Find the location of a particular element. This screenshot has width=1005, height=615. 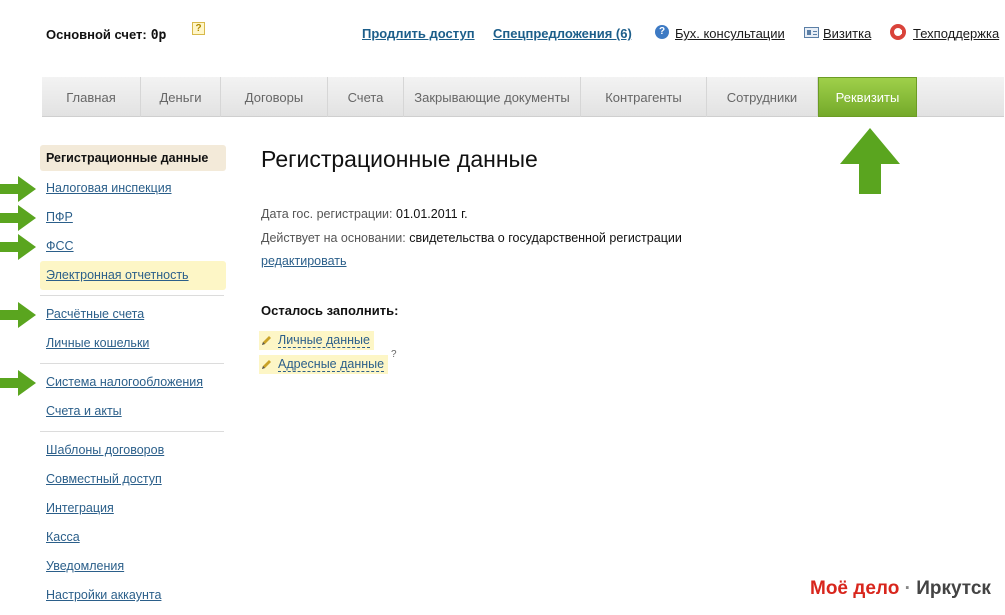

reg-date-label: Дата гос. регистрации: is located at coordinates (327, 214).